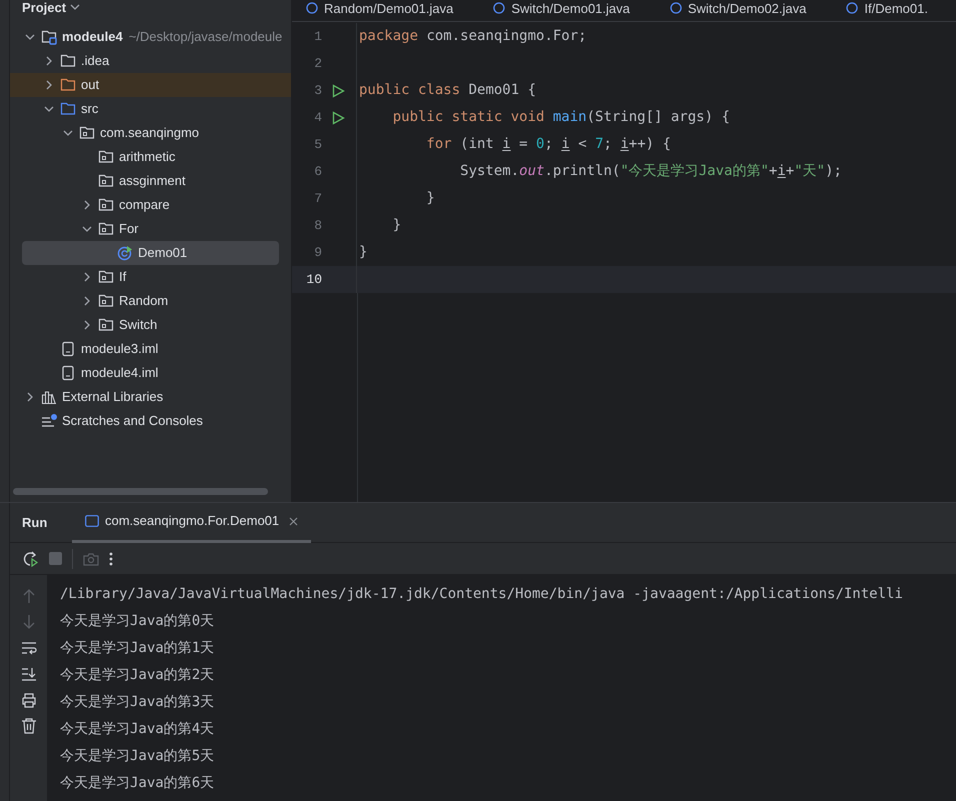 This screenshot has width=956, height=801. Describe the element at coordinates (317, 91) in the screenshot. I see `line-number: 3` at that location.